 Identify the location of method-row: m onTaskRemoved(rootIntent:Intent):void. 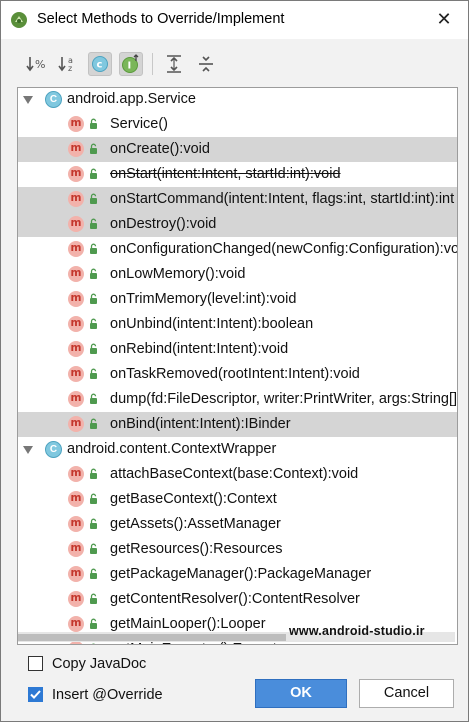
(237, 374).